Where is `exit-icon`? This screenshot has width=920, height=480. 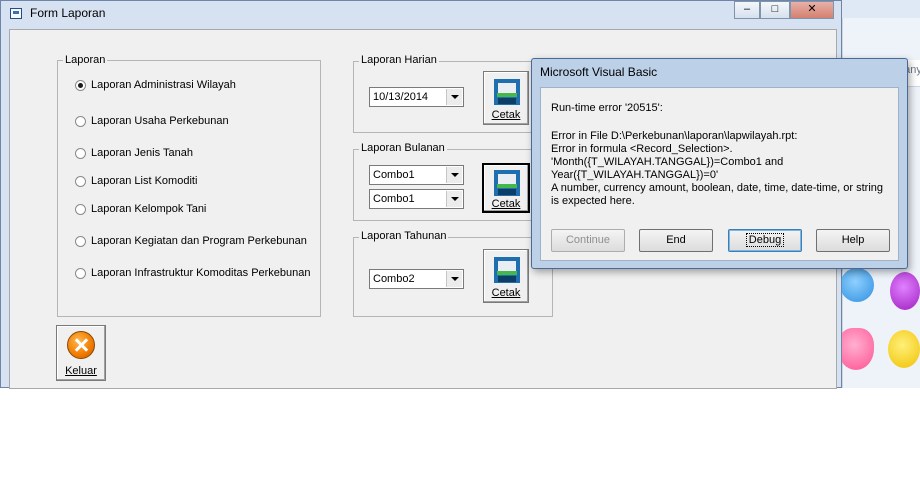
exit-icon is located at coordinates (81, 345).